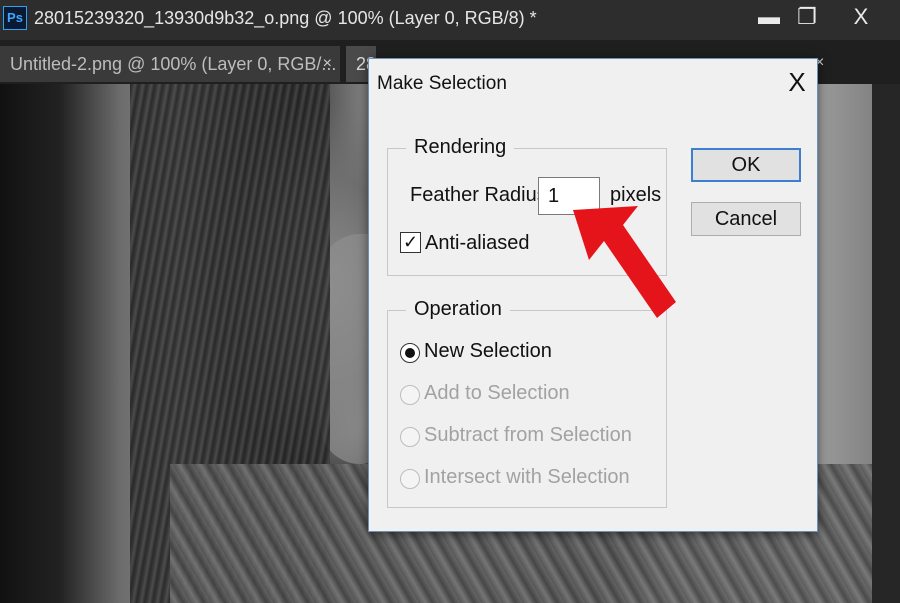  Describe the element at coordinates (886, 343) in the screenshot. I see `canvas-scrollbar` at that location.